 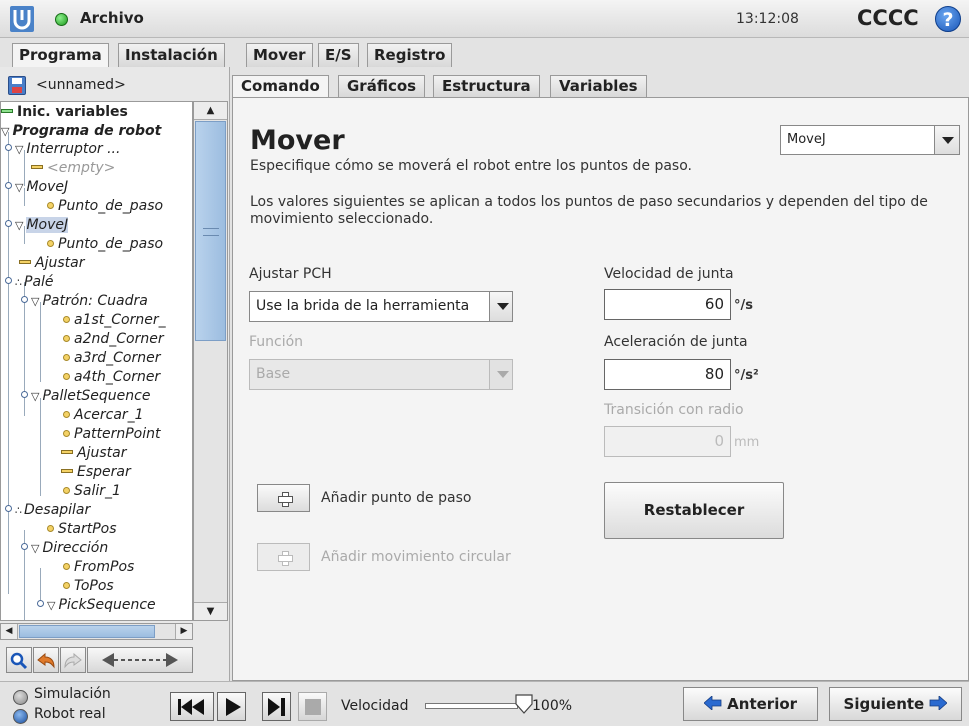 I want to click on tcp-value: Use la brida de la herramienta, so click(x=363, y=306).